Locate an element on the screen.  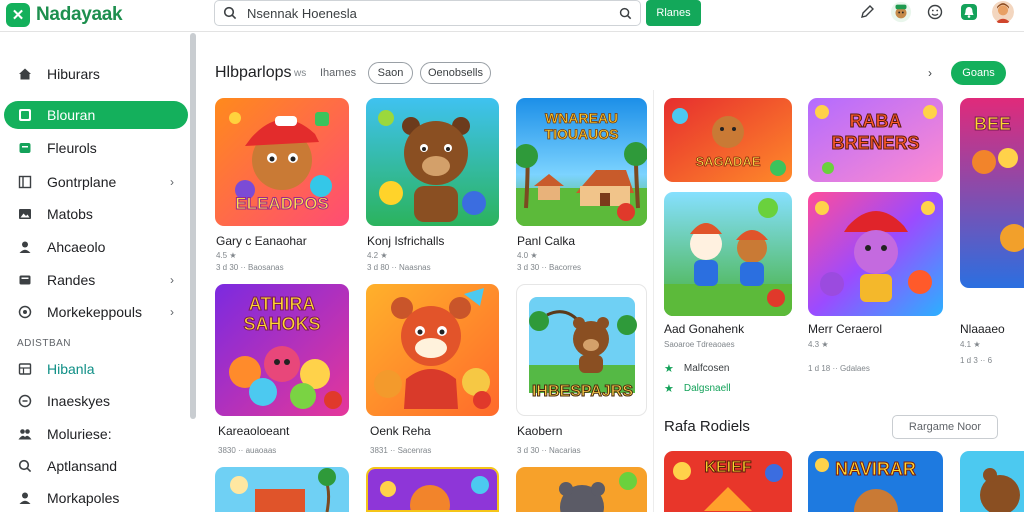
sidebar-item-blouran: Blouran is located at coordinates (96, 115).